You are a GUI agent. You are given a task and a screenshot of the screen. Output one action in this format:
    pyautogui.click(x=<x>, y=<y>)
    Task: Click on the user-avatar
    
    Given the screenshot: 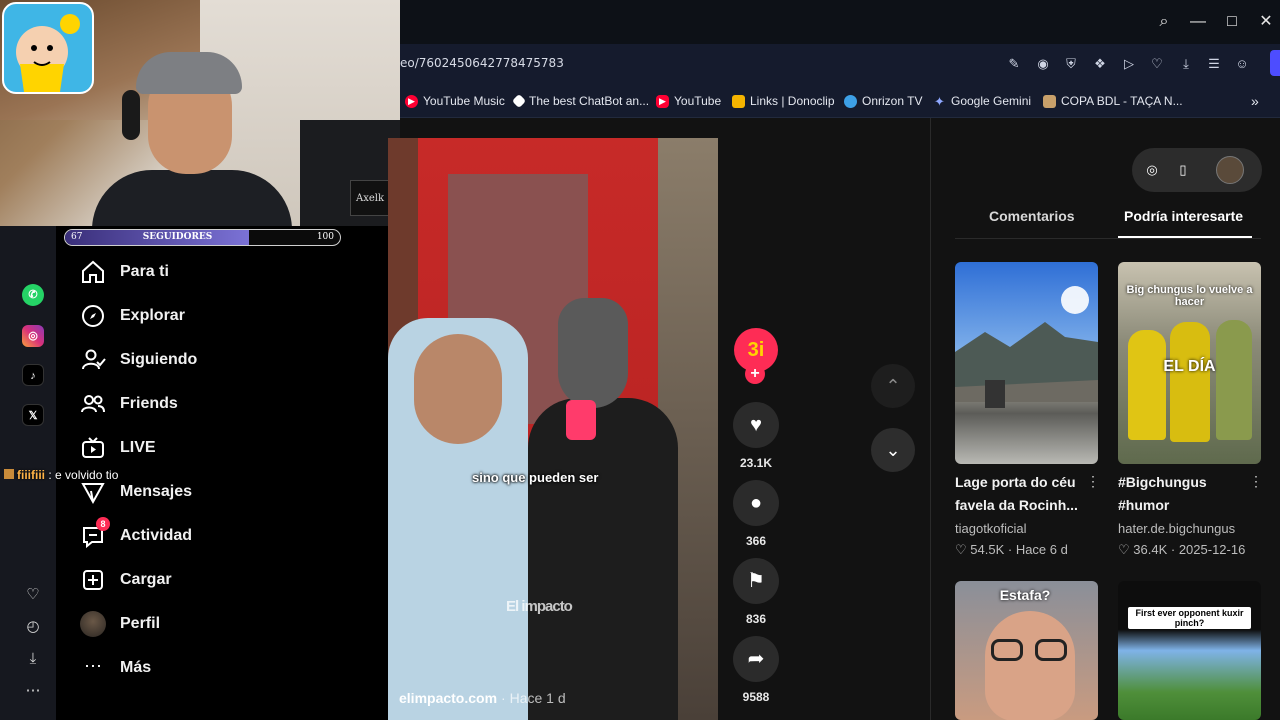 What is the action you would take?
    pyautogui.click(x=1230, y=170)
    